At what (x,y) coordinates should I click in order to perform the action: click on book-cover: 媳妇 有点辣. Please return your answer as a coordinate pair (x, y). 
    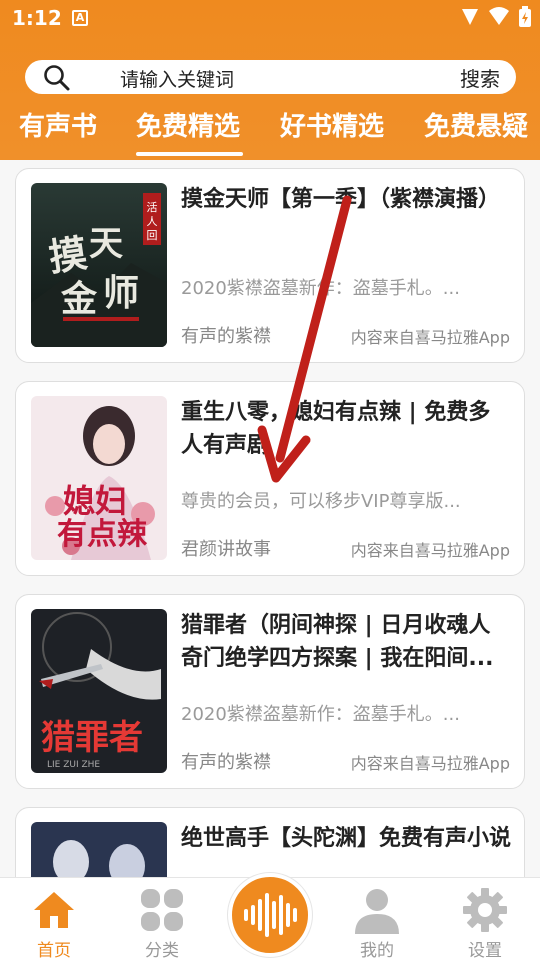
    Looking at the image, I should click on (99, 478).